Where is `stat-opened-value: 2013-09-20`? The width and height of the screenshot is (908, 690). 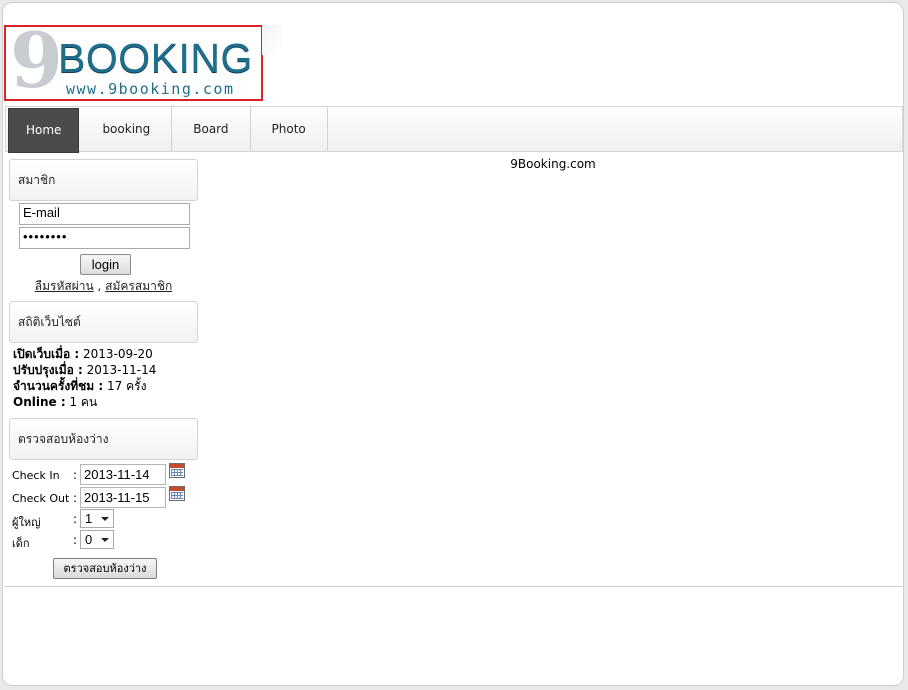
stat-opened-value: 2013-09-20 is located at coordinates (118, 354).